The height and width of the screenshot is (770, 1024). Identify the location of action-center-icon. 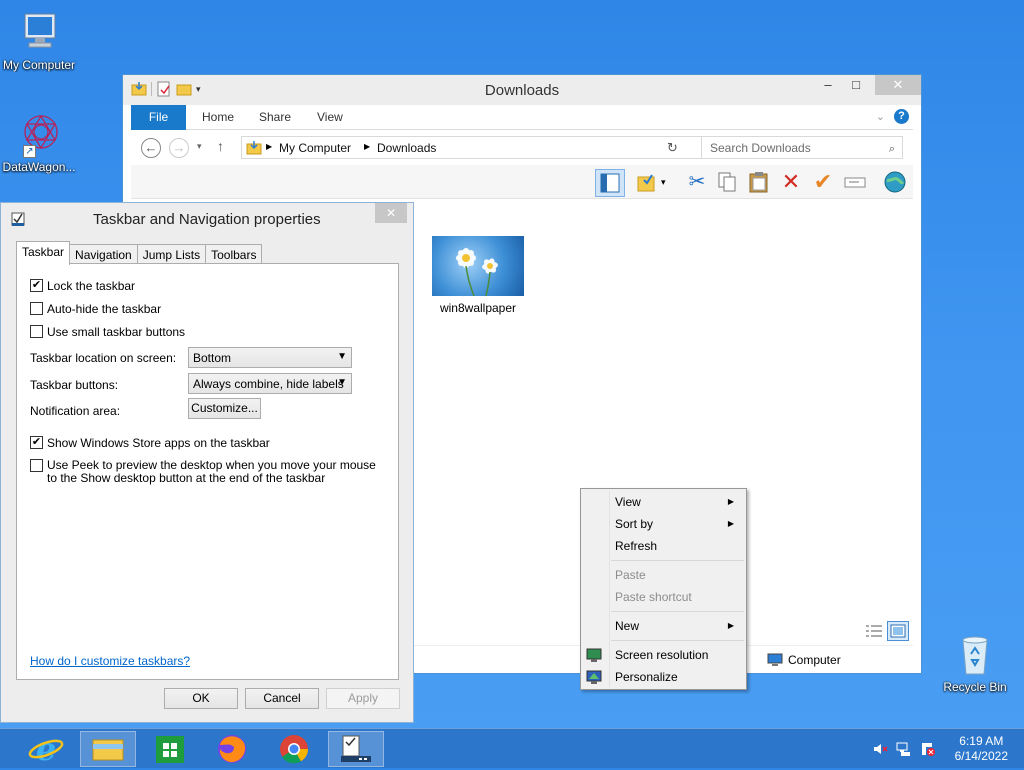
(928, 750).